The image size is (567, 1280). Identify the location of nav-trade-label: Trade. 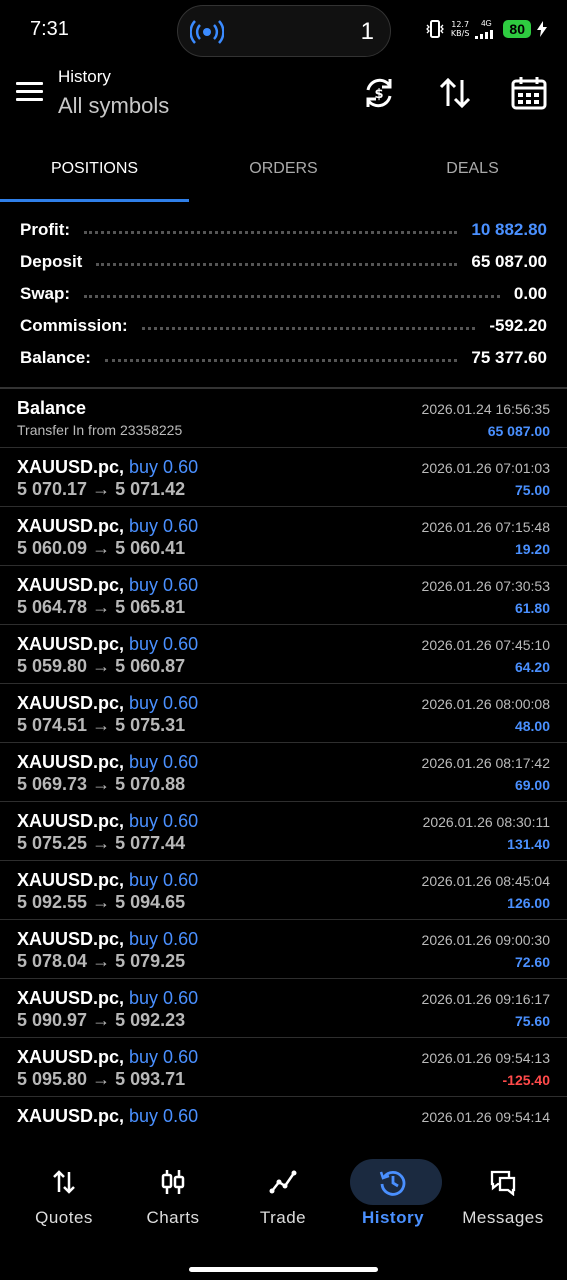
(283, 1217).